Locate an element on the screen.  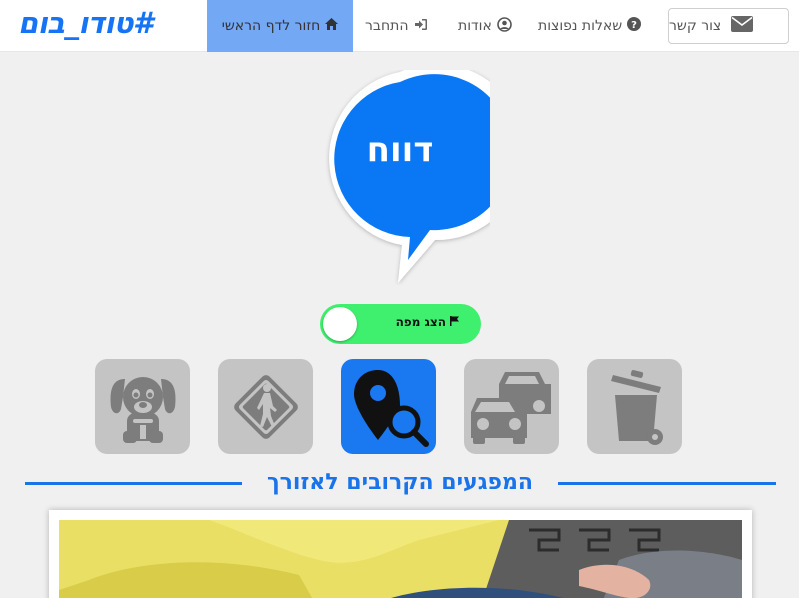
category-pedestrian-button is located at coordinates (265, 406).